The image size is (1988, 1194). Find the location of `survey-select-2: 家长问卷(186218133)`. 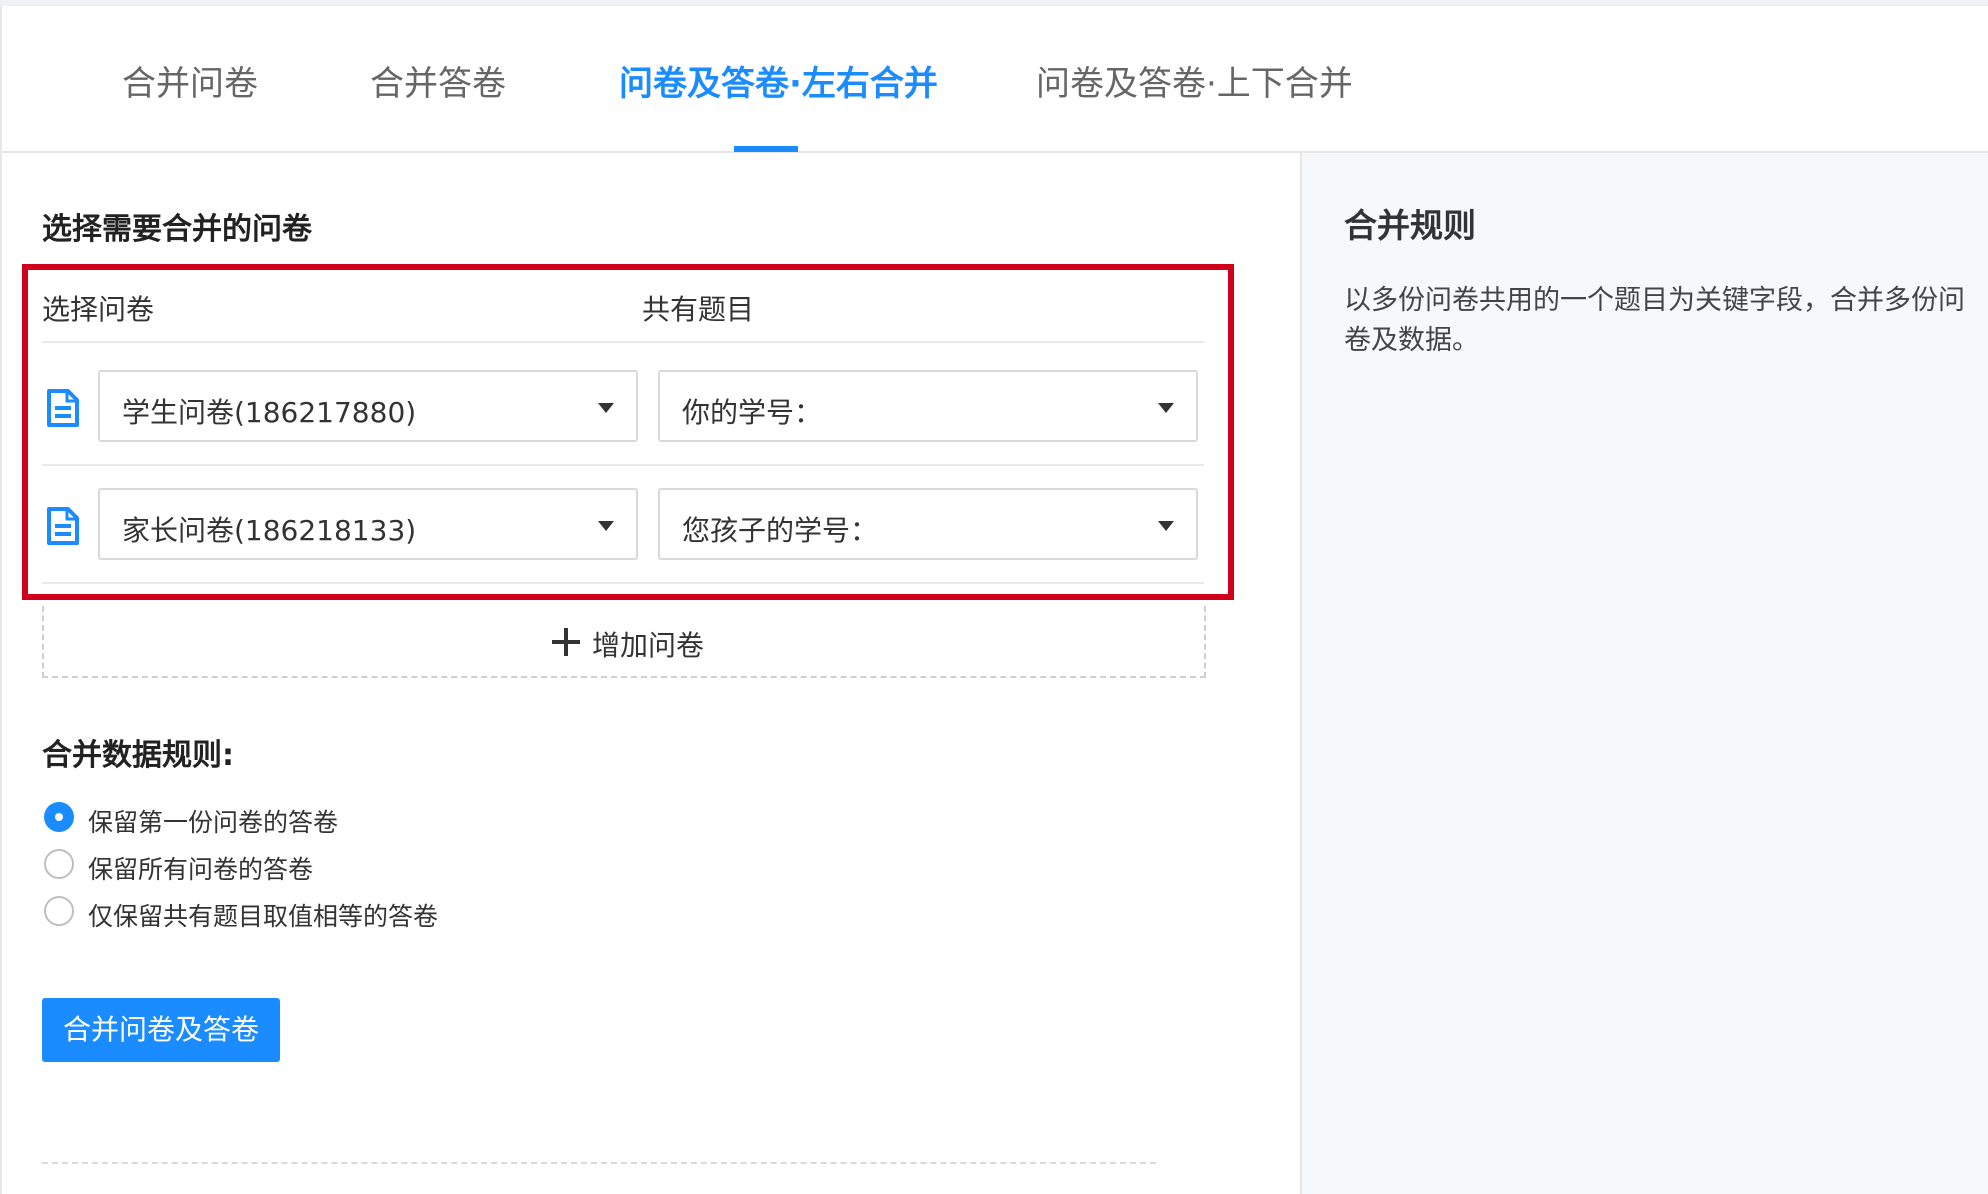

survey-select-2: 家长问卷(186218133) is located at coordinates (368, 524).